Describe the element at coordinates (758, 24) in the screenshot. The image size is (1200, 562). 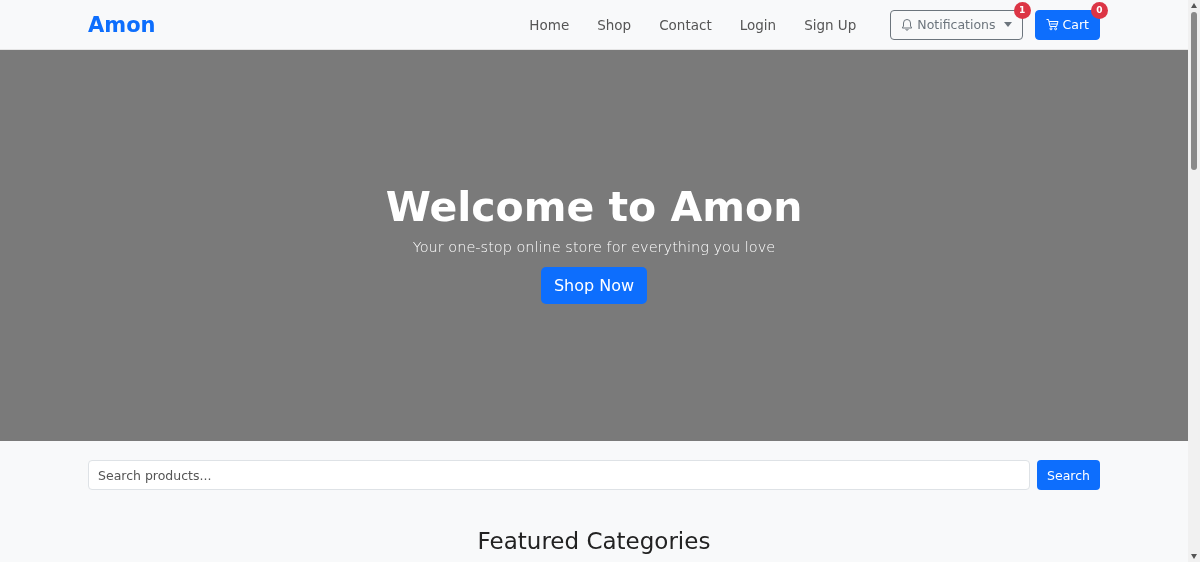
I see `nav-link: Login` at that location.